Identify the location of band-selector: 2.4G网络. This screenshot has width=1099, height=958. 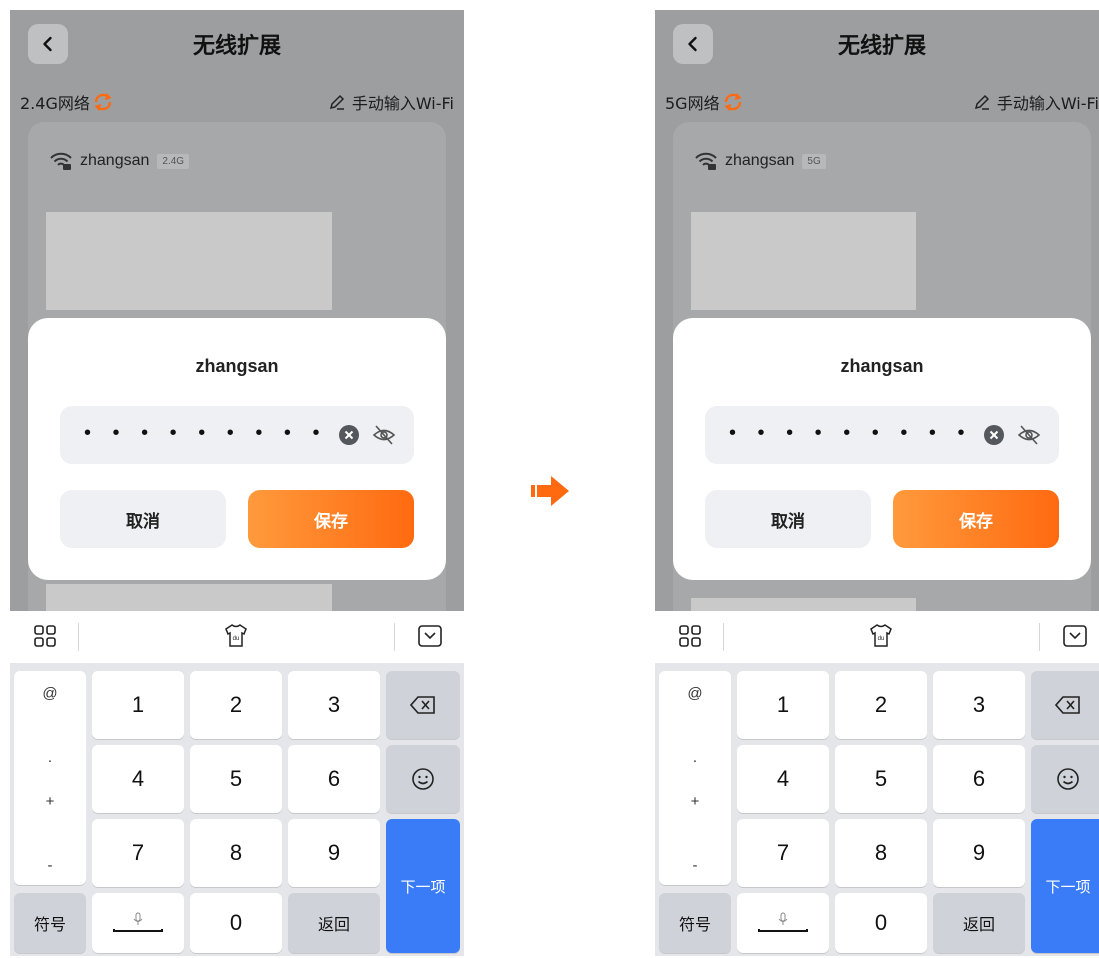
(67, 102).